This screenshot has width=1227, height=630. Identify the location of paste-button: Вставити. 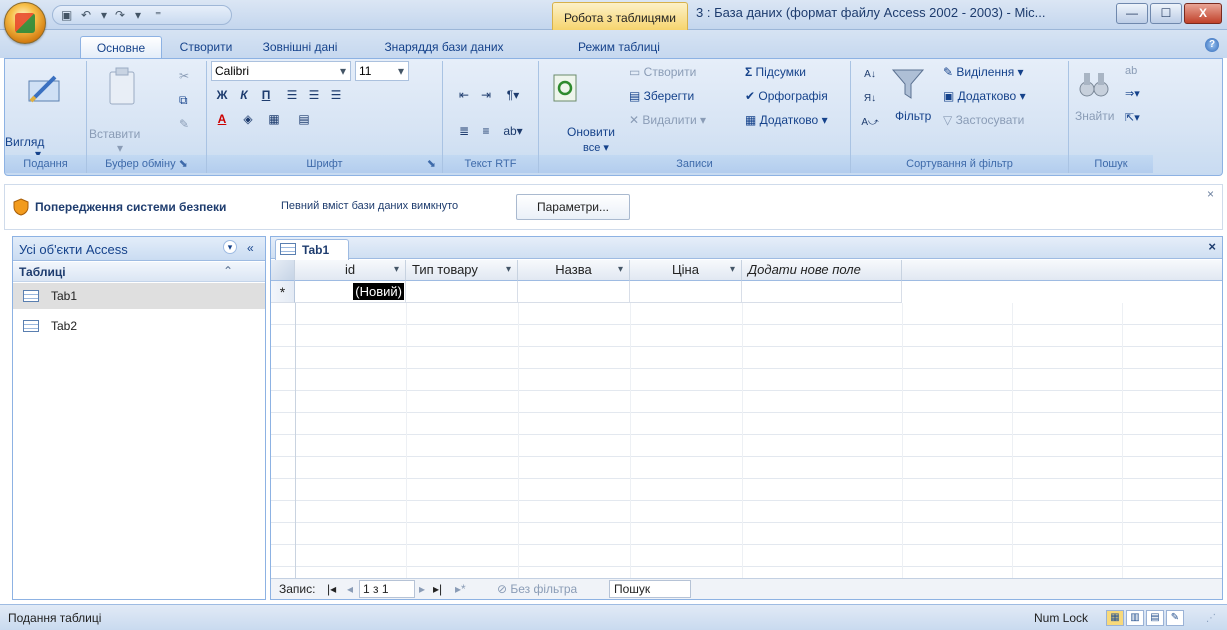
(114, 134).